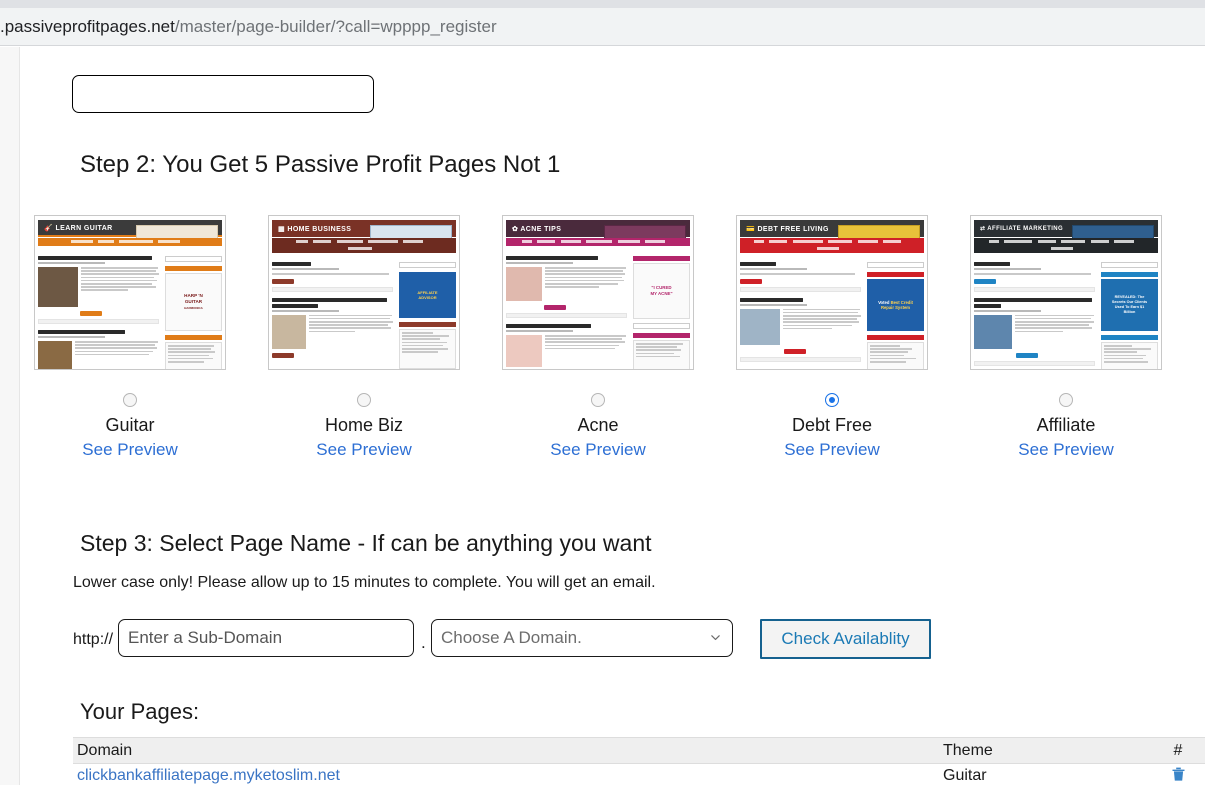 The image size is (1205, 785). What do you see at coordinates (364, 292) in the screenshot?
I see `theme-thumbnail-home-biz: ▦ HOME BUSINESS AFFILIATE ADVISOR` at bounding box center [364, 292].